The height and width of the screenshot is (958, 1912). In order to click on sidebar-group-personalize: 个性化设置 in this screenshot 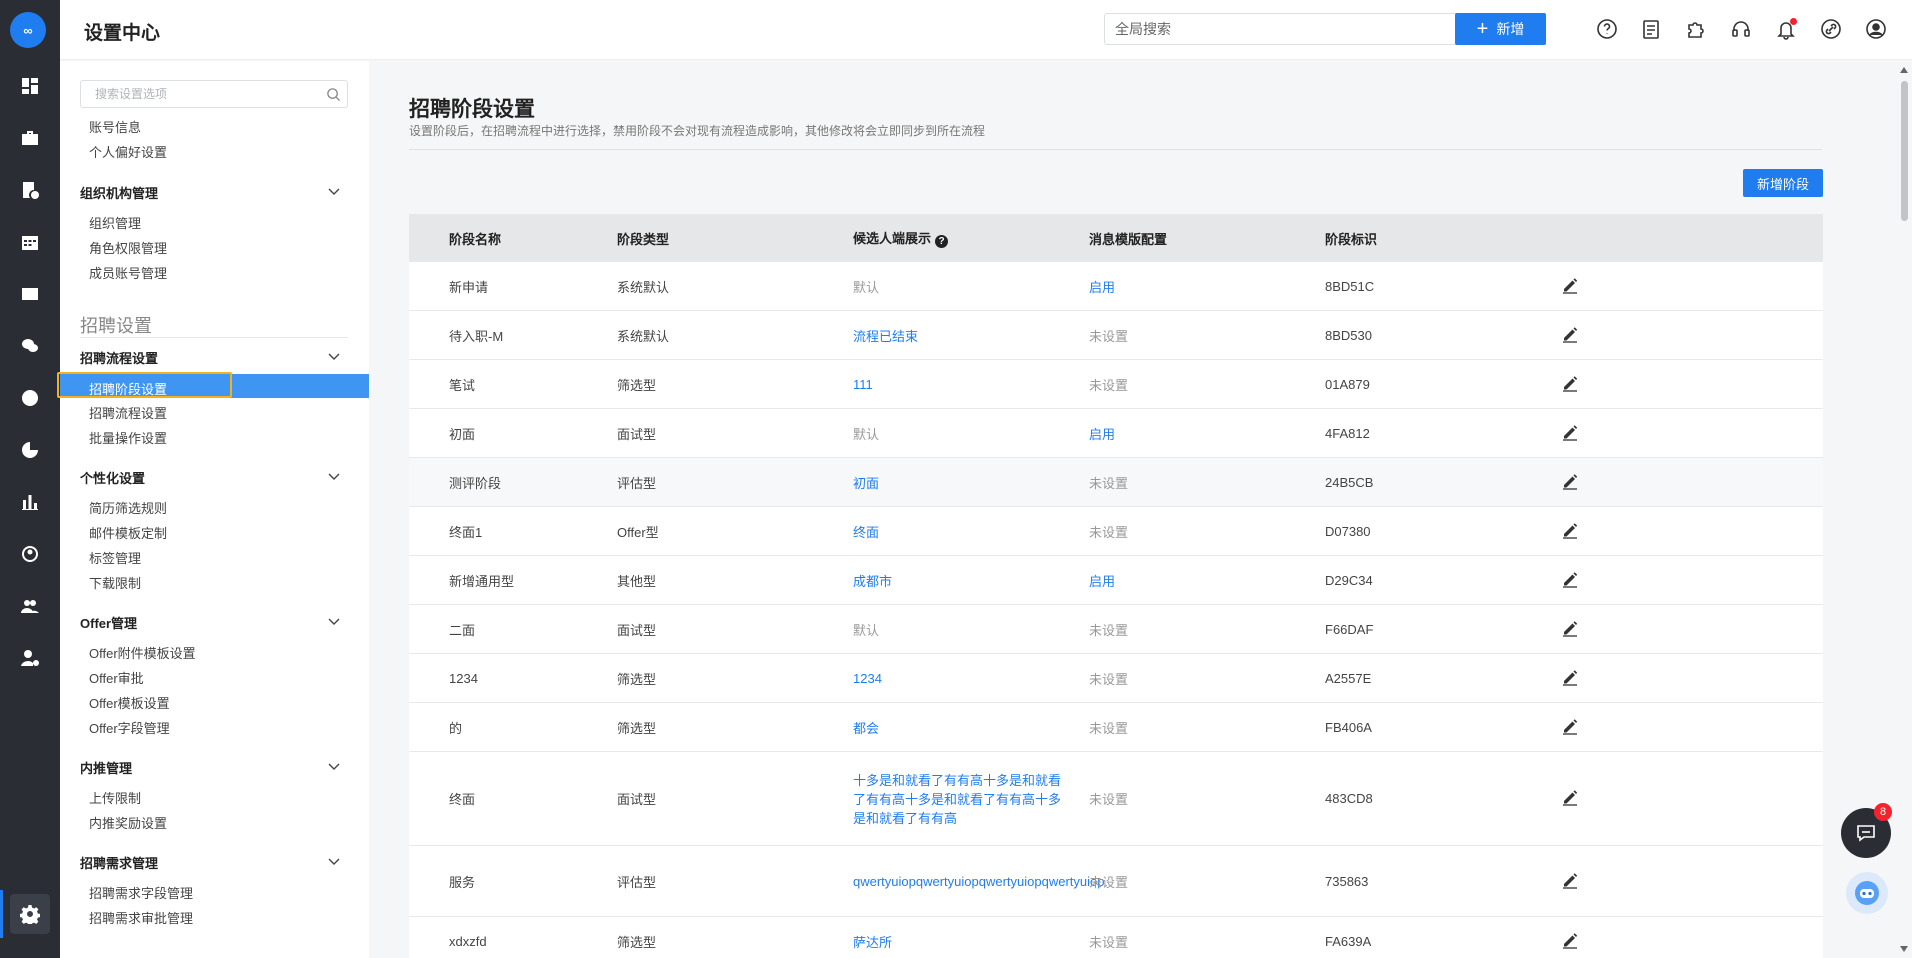, I will do `click(112, 477)`.